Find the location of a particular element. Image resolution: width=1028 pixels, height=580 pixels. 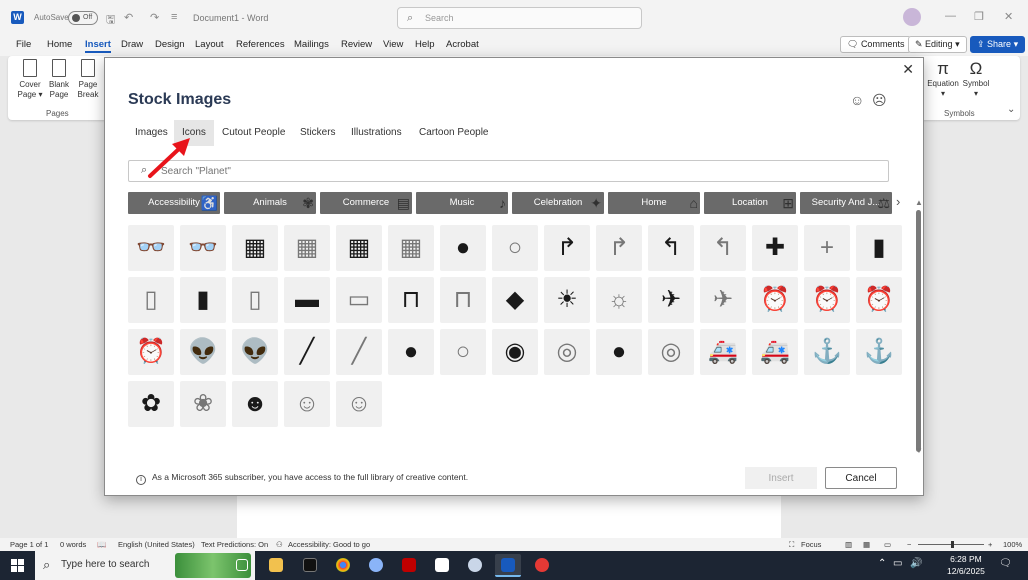

editing-button: ✎ Editing ▾ is located at coordinates (937, 44).